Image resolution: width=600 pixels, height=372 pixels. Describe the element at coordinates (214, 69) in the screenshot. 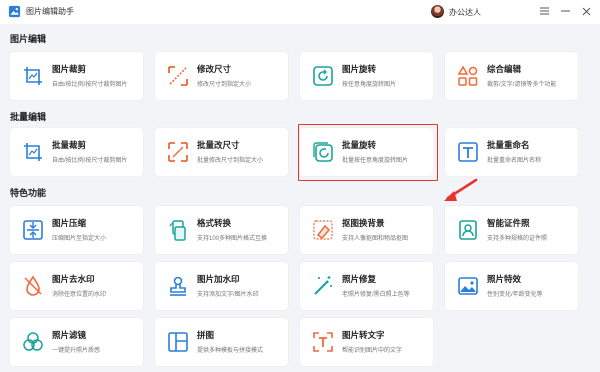

I see `card-title: 修改尺寸` at that location.